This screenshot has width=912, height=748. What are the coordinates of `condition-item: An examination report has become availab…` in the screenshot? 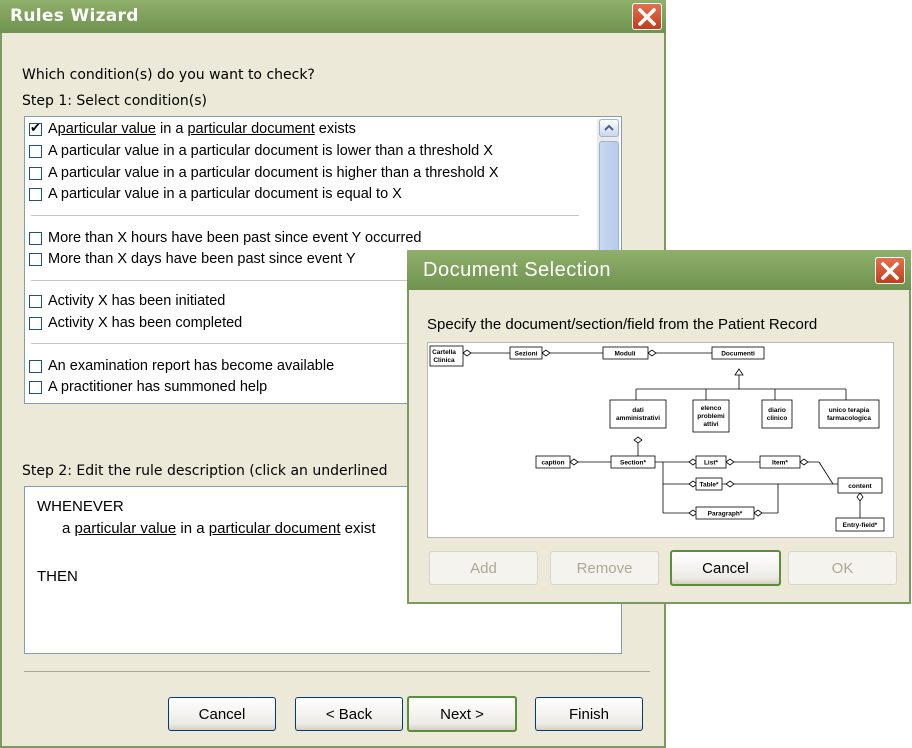 It's located at (181, 366).